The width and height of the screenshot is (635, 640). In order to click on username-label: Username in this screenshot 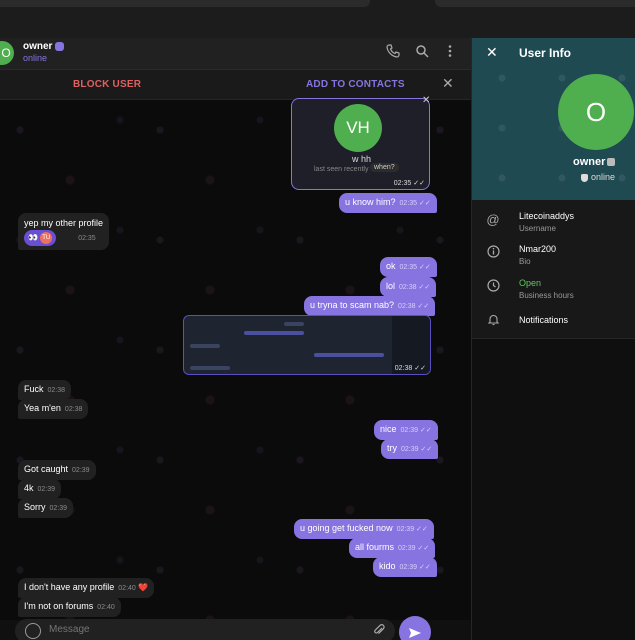, I will do `click(537, 228)`.